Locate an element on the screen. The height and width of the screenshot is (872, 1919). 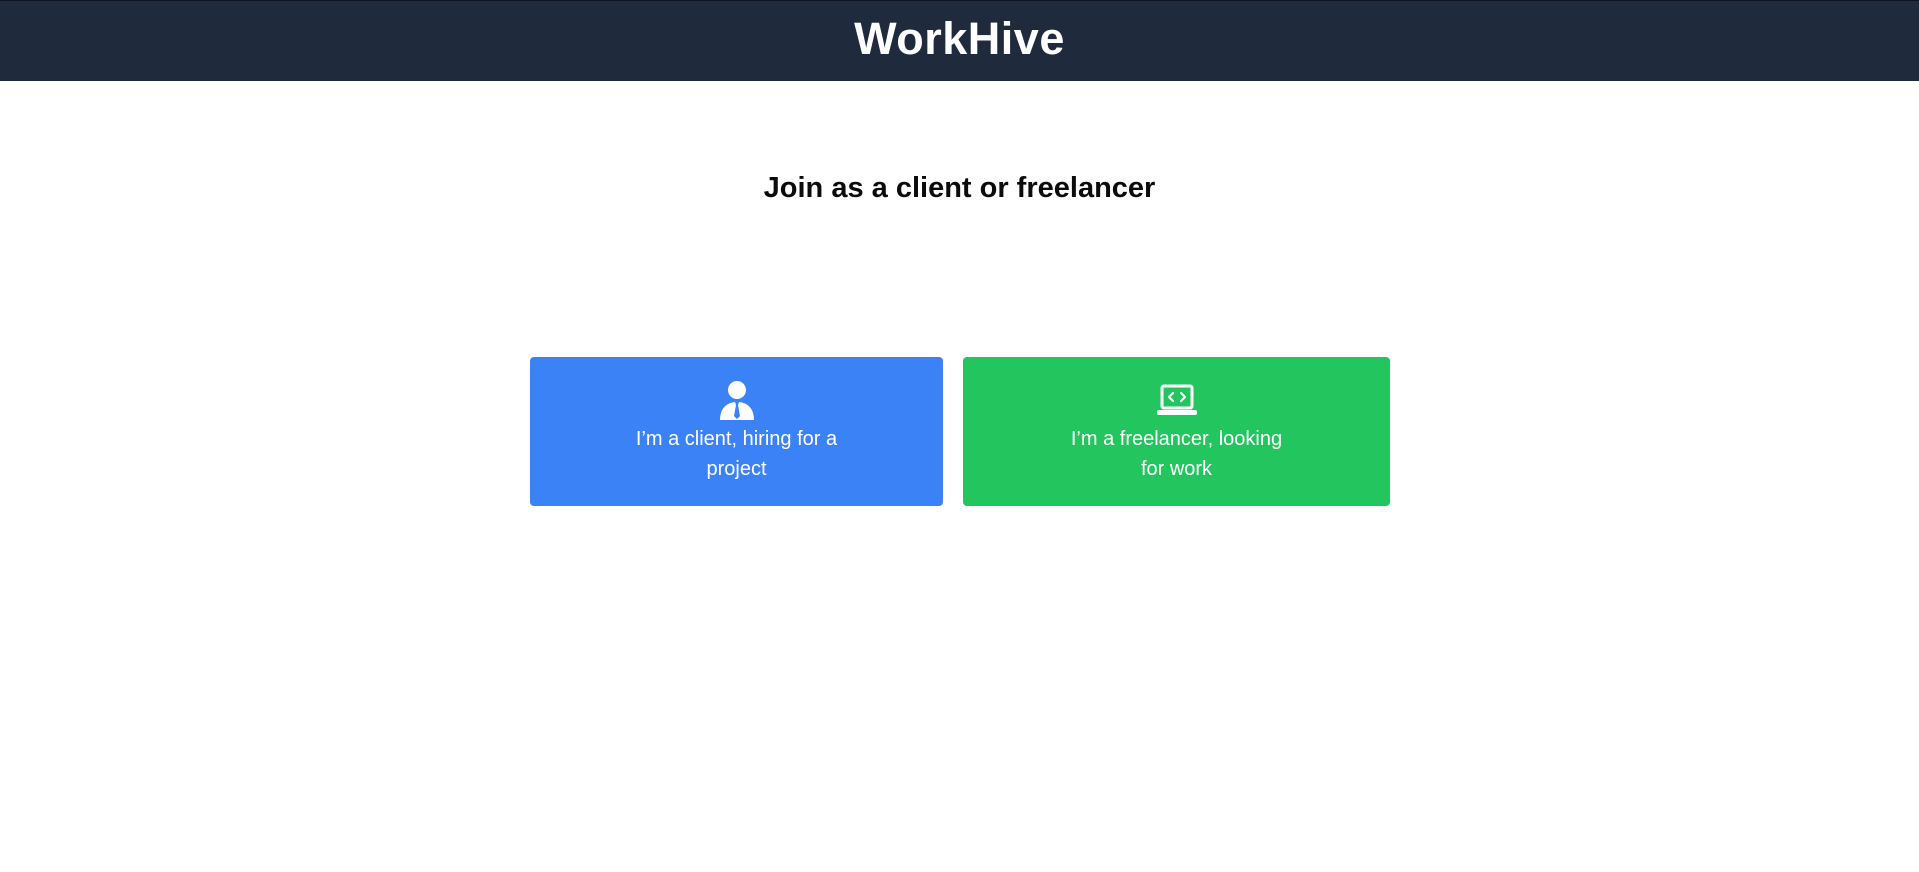
freelancer-role-button: I’m a freelancer, looking for work is located at coordinates (1176, 431).